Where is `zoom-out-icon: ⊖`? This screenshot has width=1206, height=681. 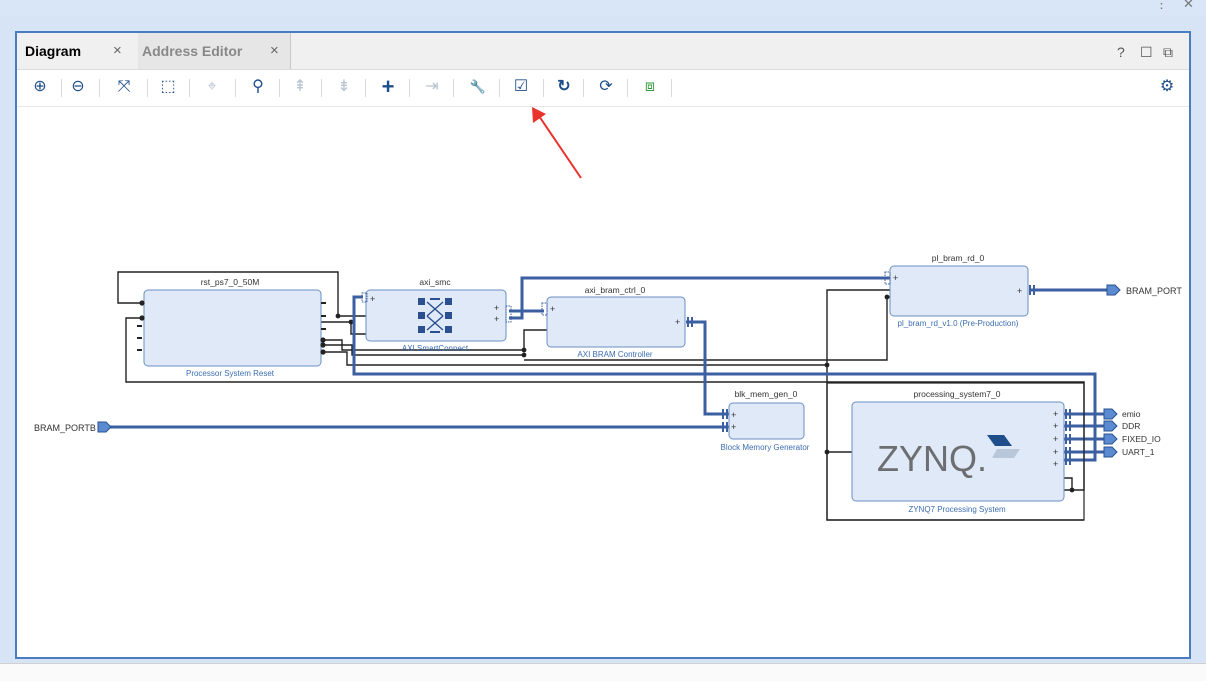 zoom-out-icon: ⊖ is located at coordinates (78, 87).